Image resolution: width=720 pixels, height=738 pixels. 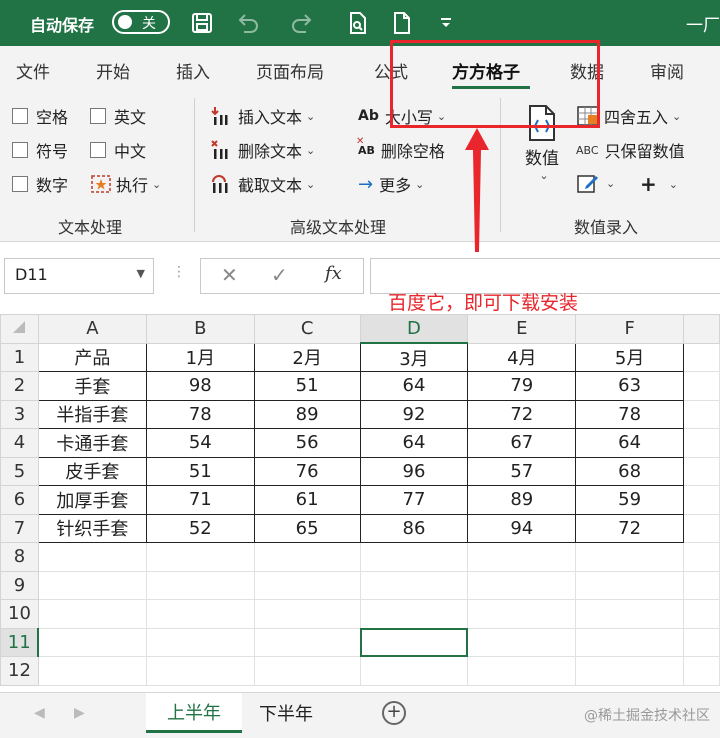 I want to click on delete-text-button: 删除文本 ⌄, so click(x=262, y=150).